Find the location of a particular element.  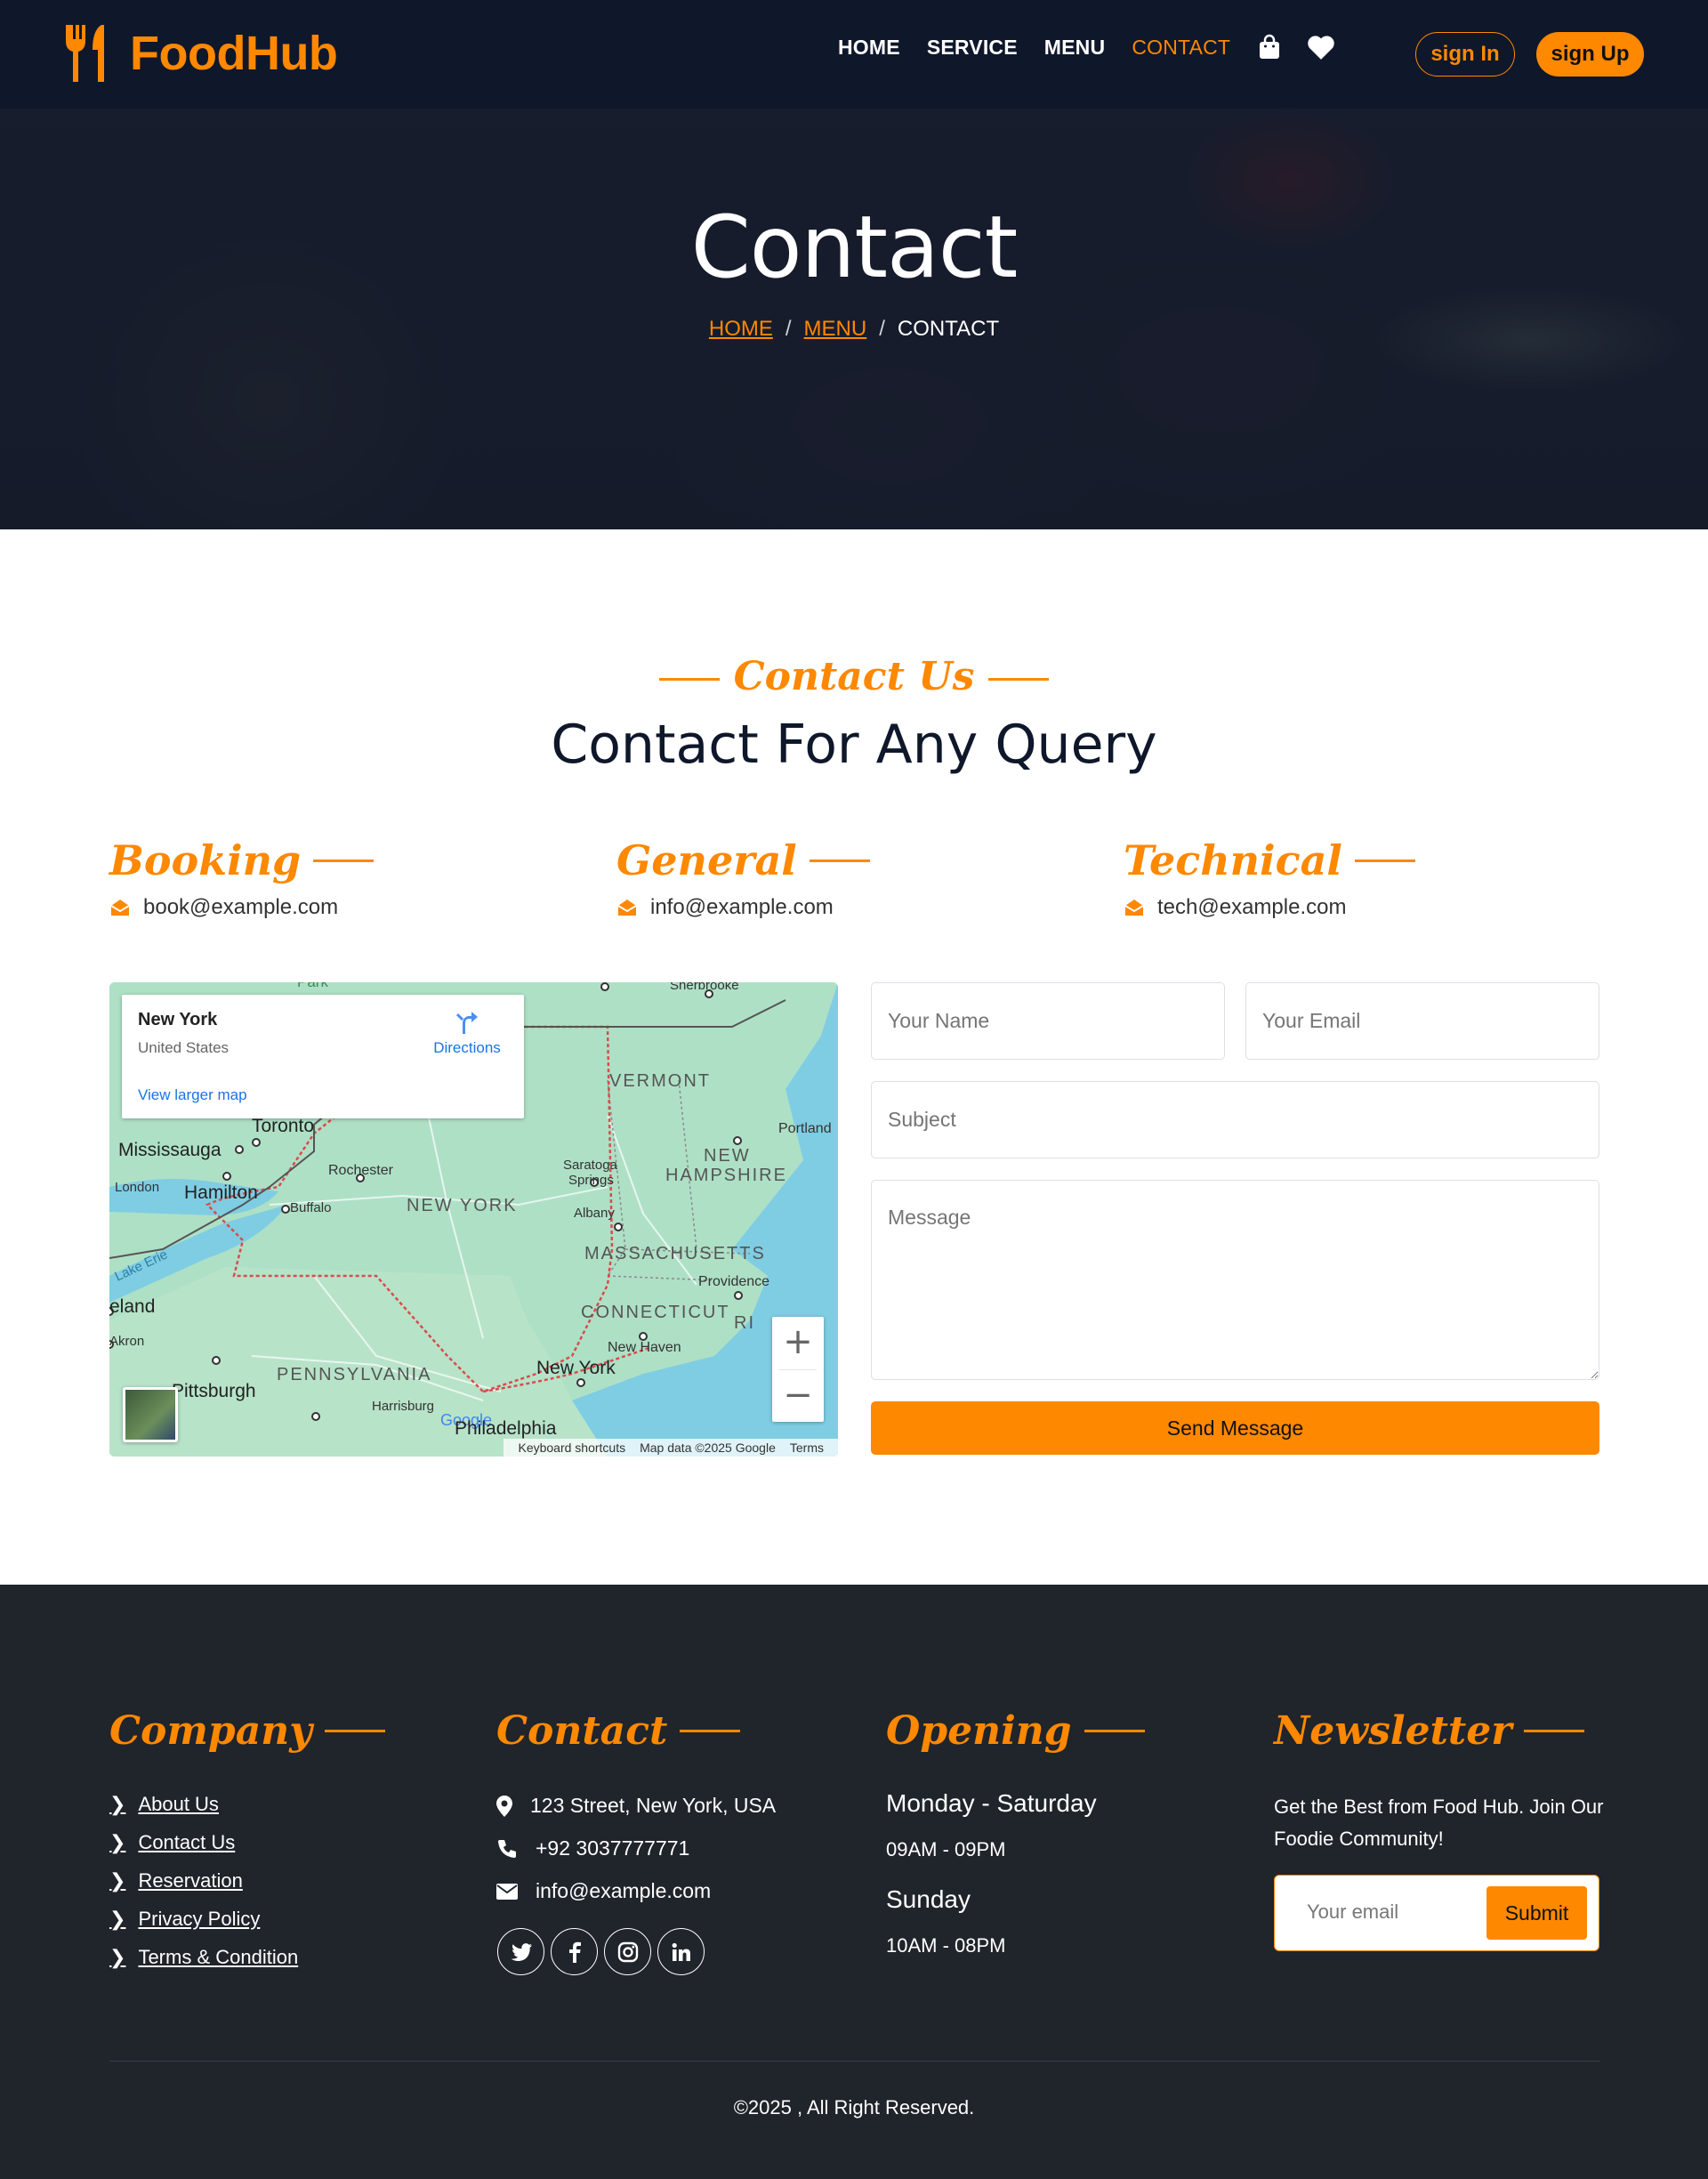

newsletter-email-input: Your email is located at coordinates (1352, 1912).